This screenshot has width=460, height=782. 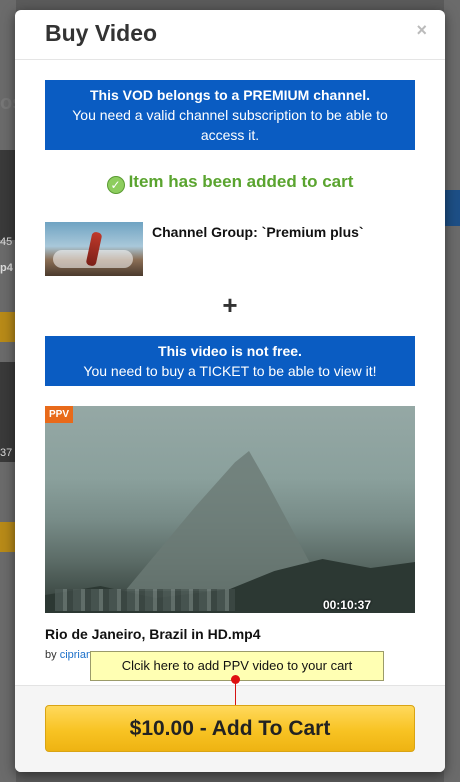 What do you see at coordinates (258, 232) in the screenshot?
I see `channel-group-label: Channel Group: `Premium plus`` at bounding box center [258, 232].